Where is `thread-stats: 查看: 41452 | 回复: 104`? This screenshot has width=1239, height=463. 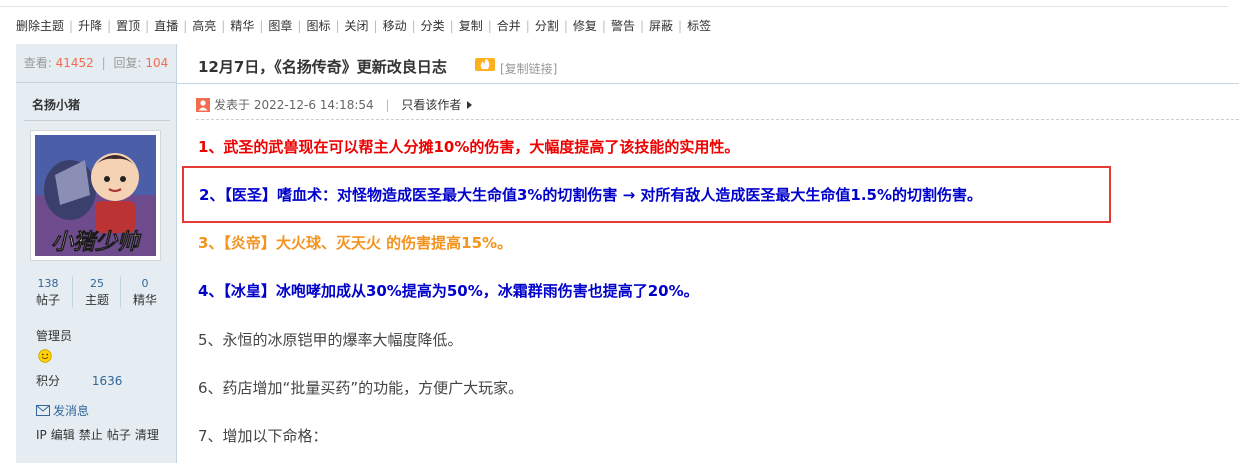
thread-stats: 查看: 41452 | 回复: 104 is located at coordinates (96, 63).